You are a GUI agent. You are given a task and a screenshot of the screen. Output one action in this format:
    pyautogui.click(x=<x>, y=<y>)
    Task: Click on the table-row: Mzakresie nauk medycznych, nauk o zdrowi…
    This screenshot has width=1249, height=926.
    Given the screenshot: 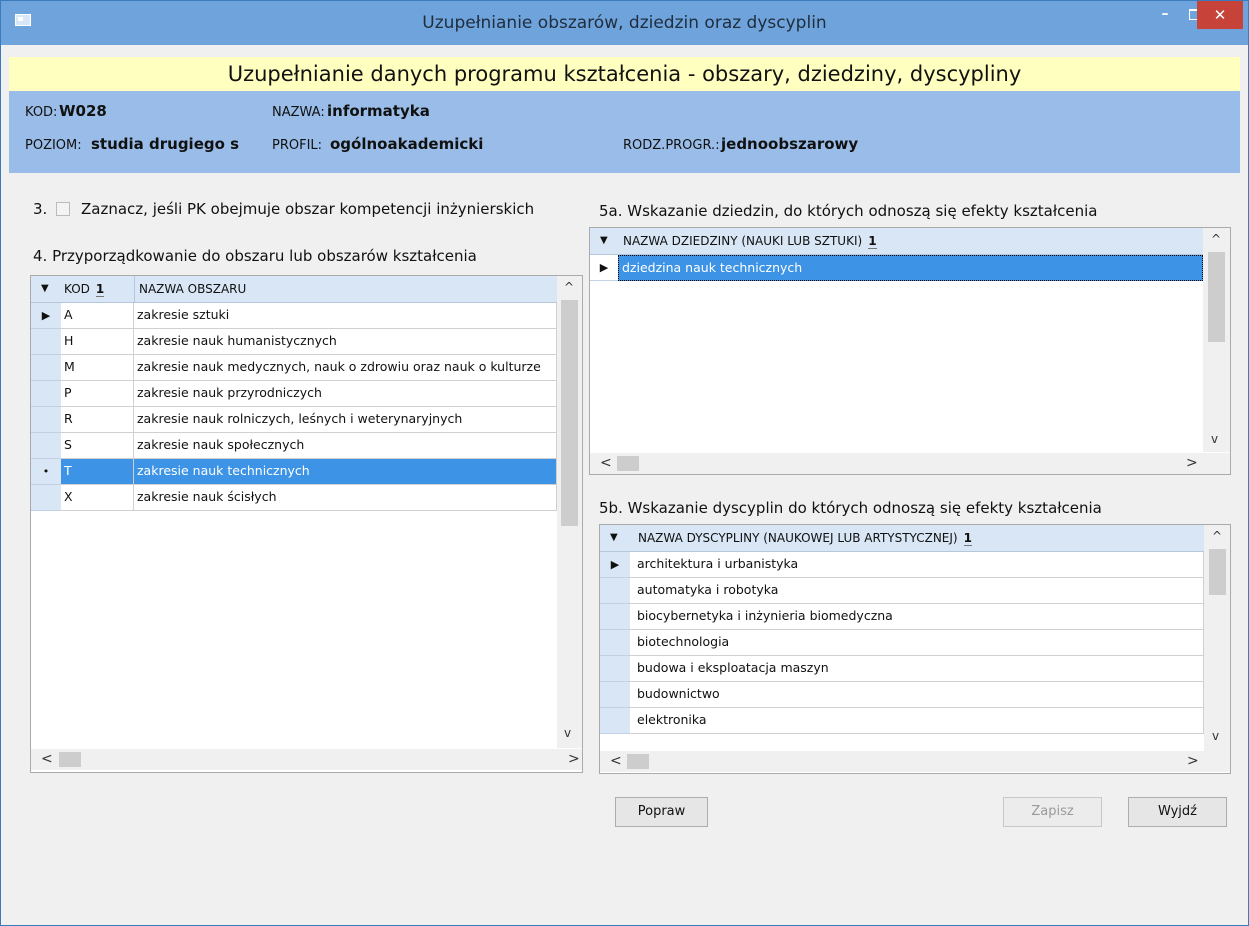 What is the action you would take?
    pyautogui.click(x=294, y=368)
    